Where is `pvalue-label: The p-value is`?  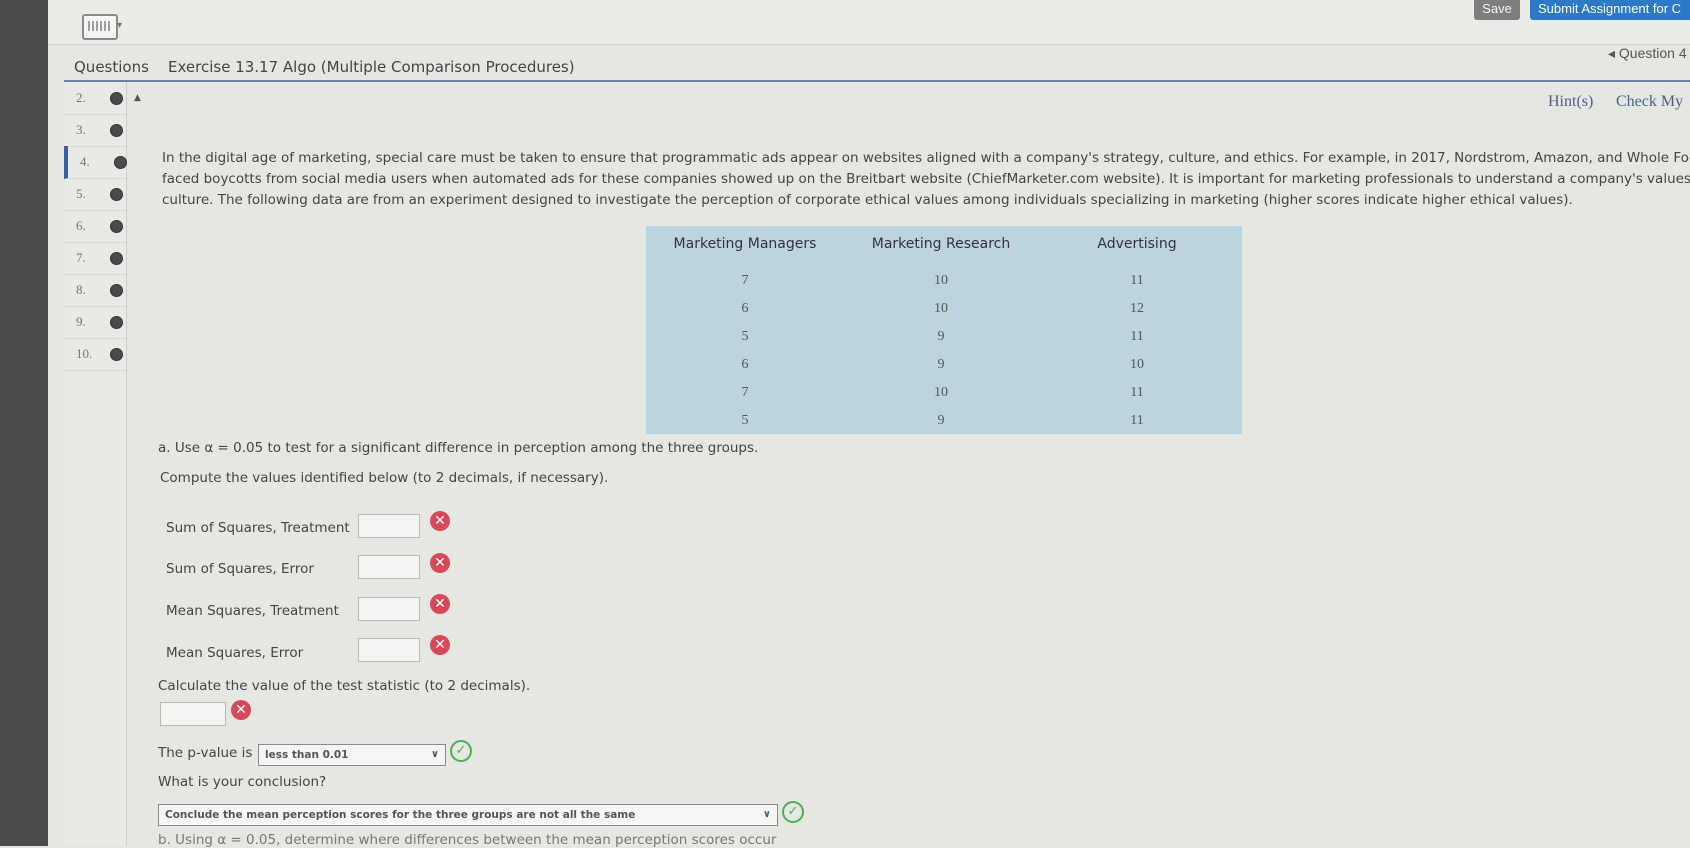
pvalue-label: The p-value is is located at coordinates (205, 753).